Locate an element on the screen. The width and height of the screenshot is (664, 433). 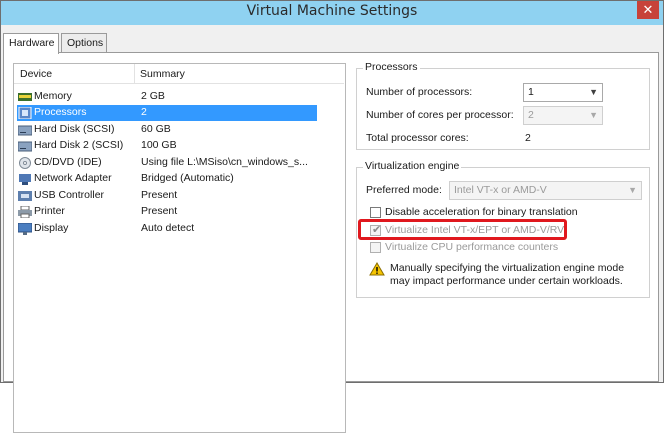
device-name: CD/DVD (IDE) is located at coordinates (68, 162).